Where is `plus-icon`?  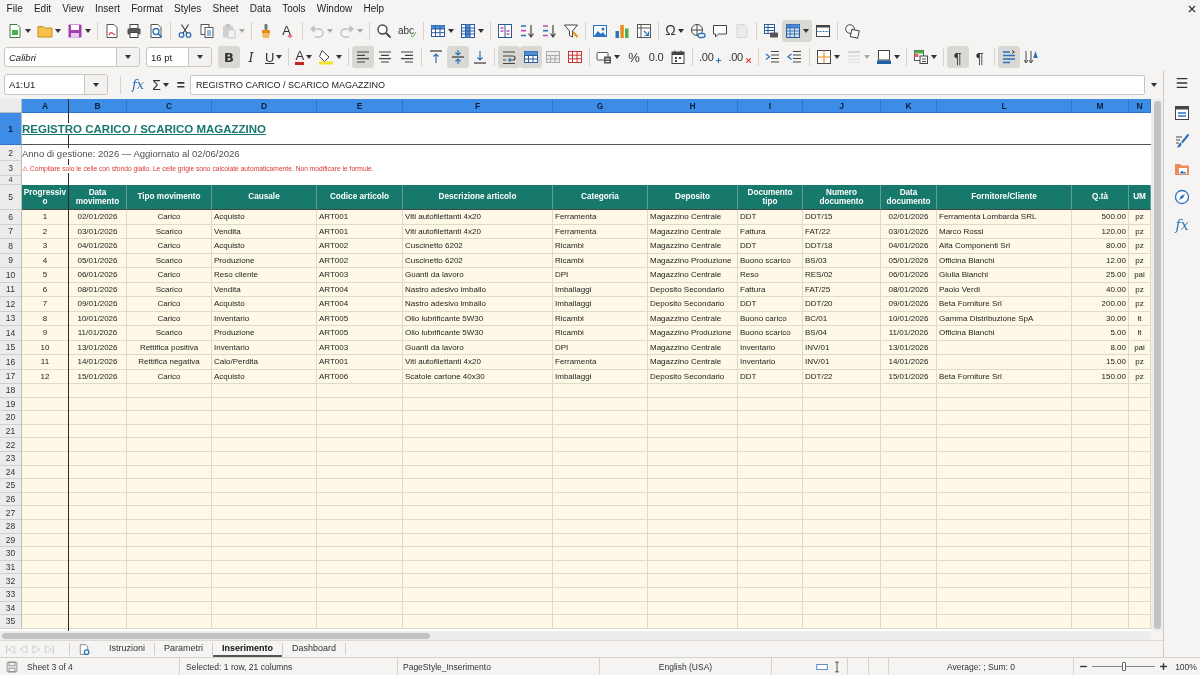
plus-icon is located at coordinates (1163, 666).